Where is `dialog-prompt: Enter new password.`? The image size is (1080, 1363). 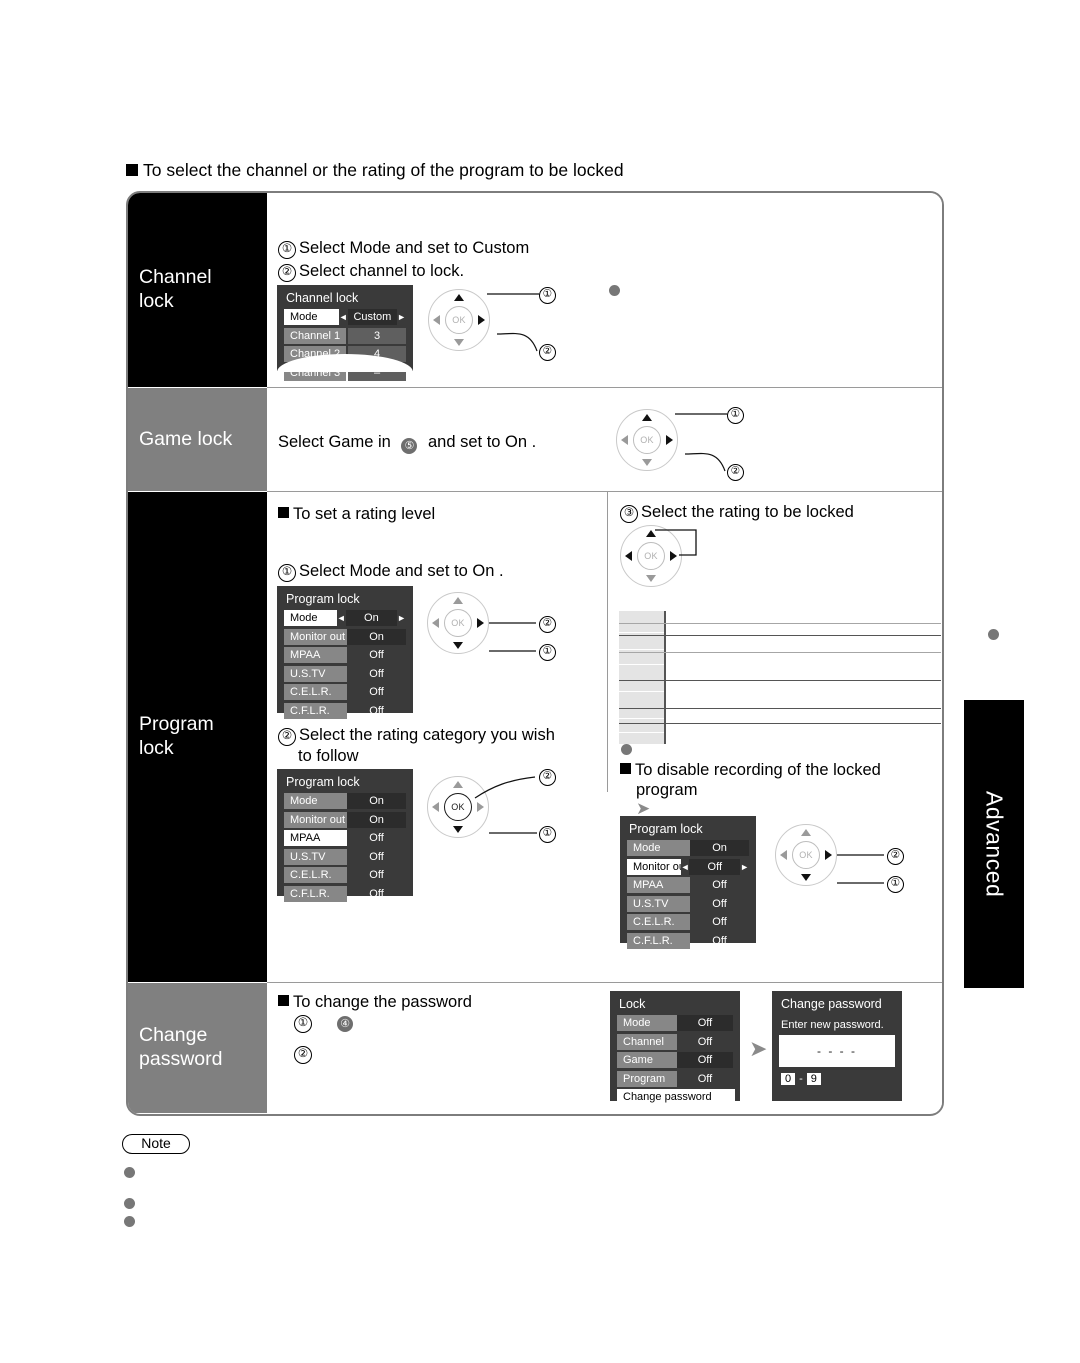
dialog-prompt: Enter new password. is located at coordinates (832, 1025).